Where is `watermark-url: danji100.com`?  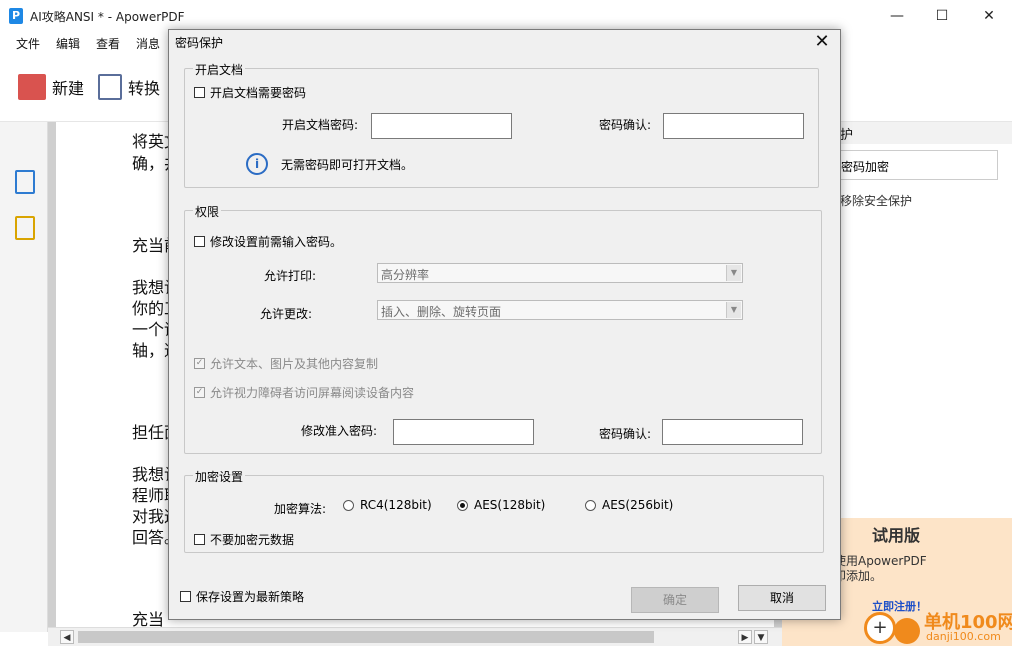
watermark-url: danji100.com is located at coordinates (963, 636).